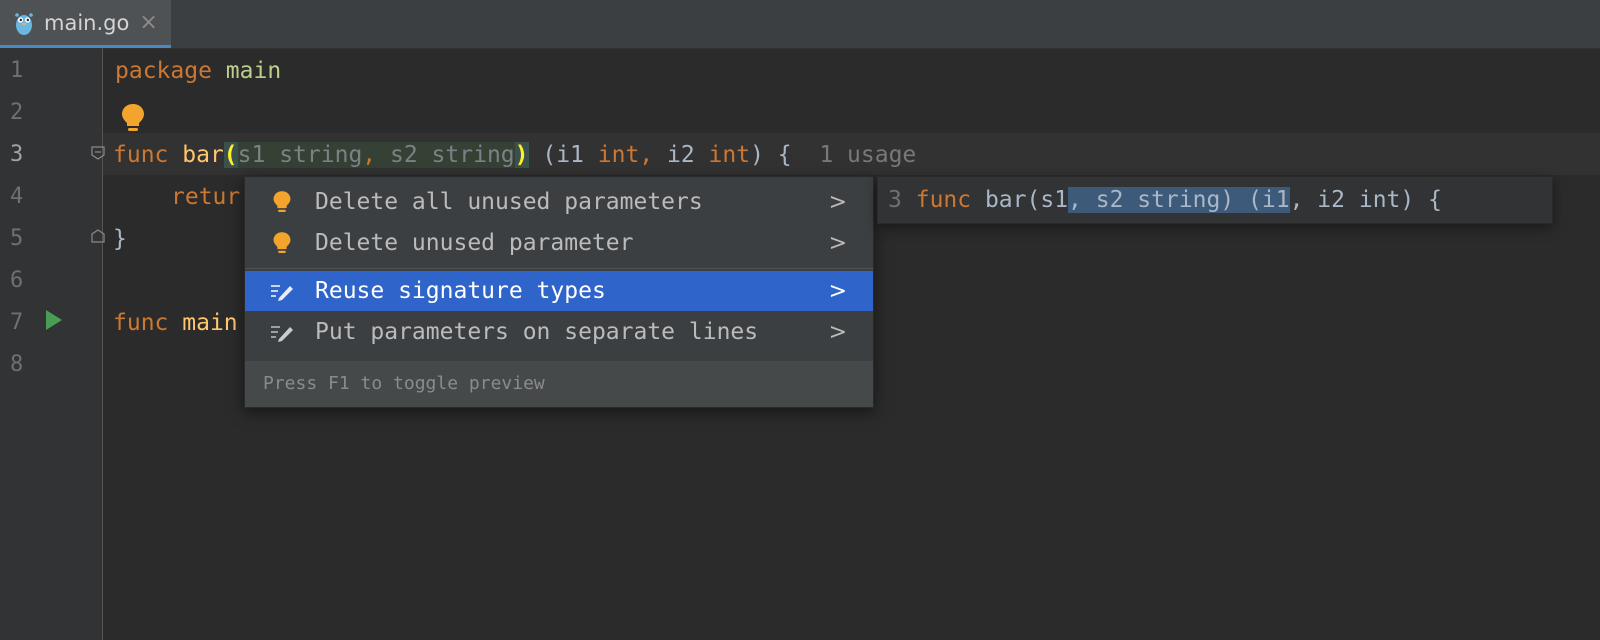  Describe the element at coordinates (559, 268) in the screenshot. I see `menu-separator` at that location.